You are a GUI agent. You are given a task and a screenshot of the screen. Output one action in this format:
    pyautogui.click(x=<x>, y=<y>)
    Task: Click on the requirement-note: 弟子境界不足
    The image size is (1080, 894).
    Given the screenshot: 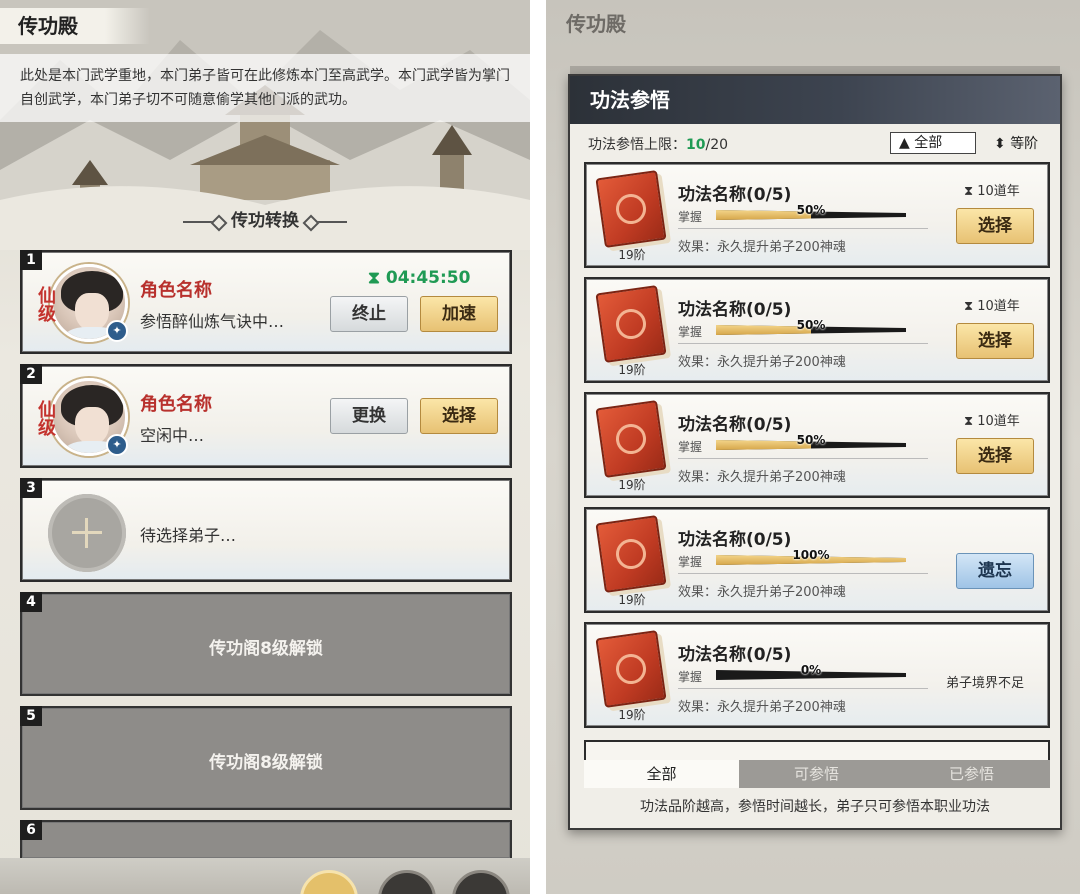 What is the action you would take?
    pyautogui.click(x=985, y=683)
    